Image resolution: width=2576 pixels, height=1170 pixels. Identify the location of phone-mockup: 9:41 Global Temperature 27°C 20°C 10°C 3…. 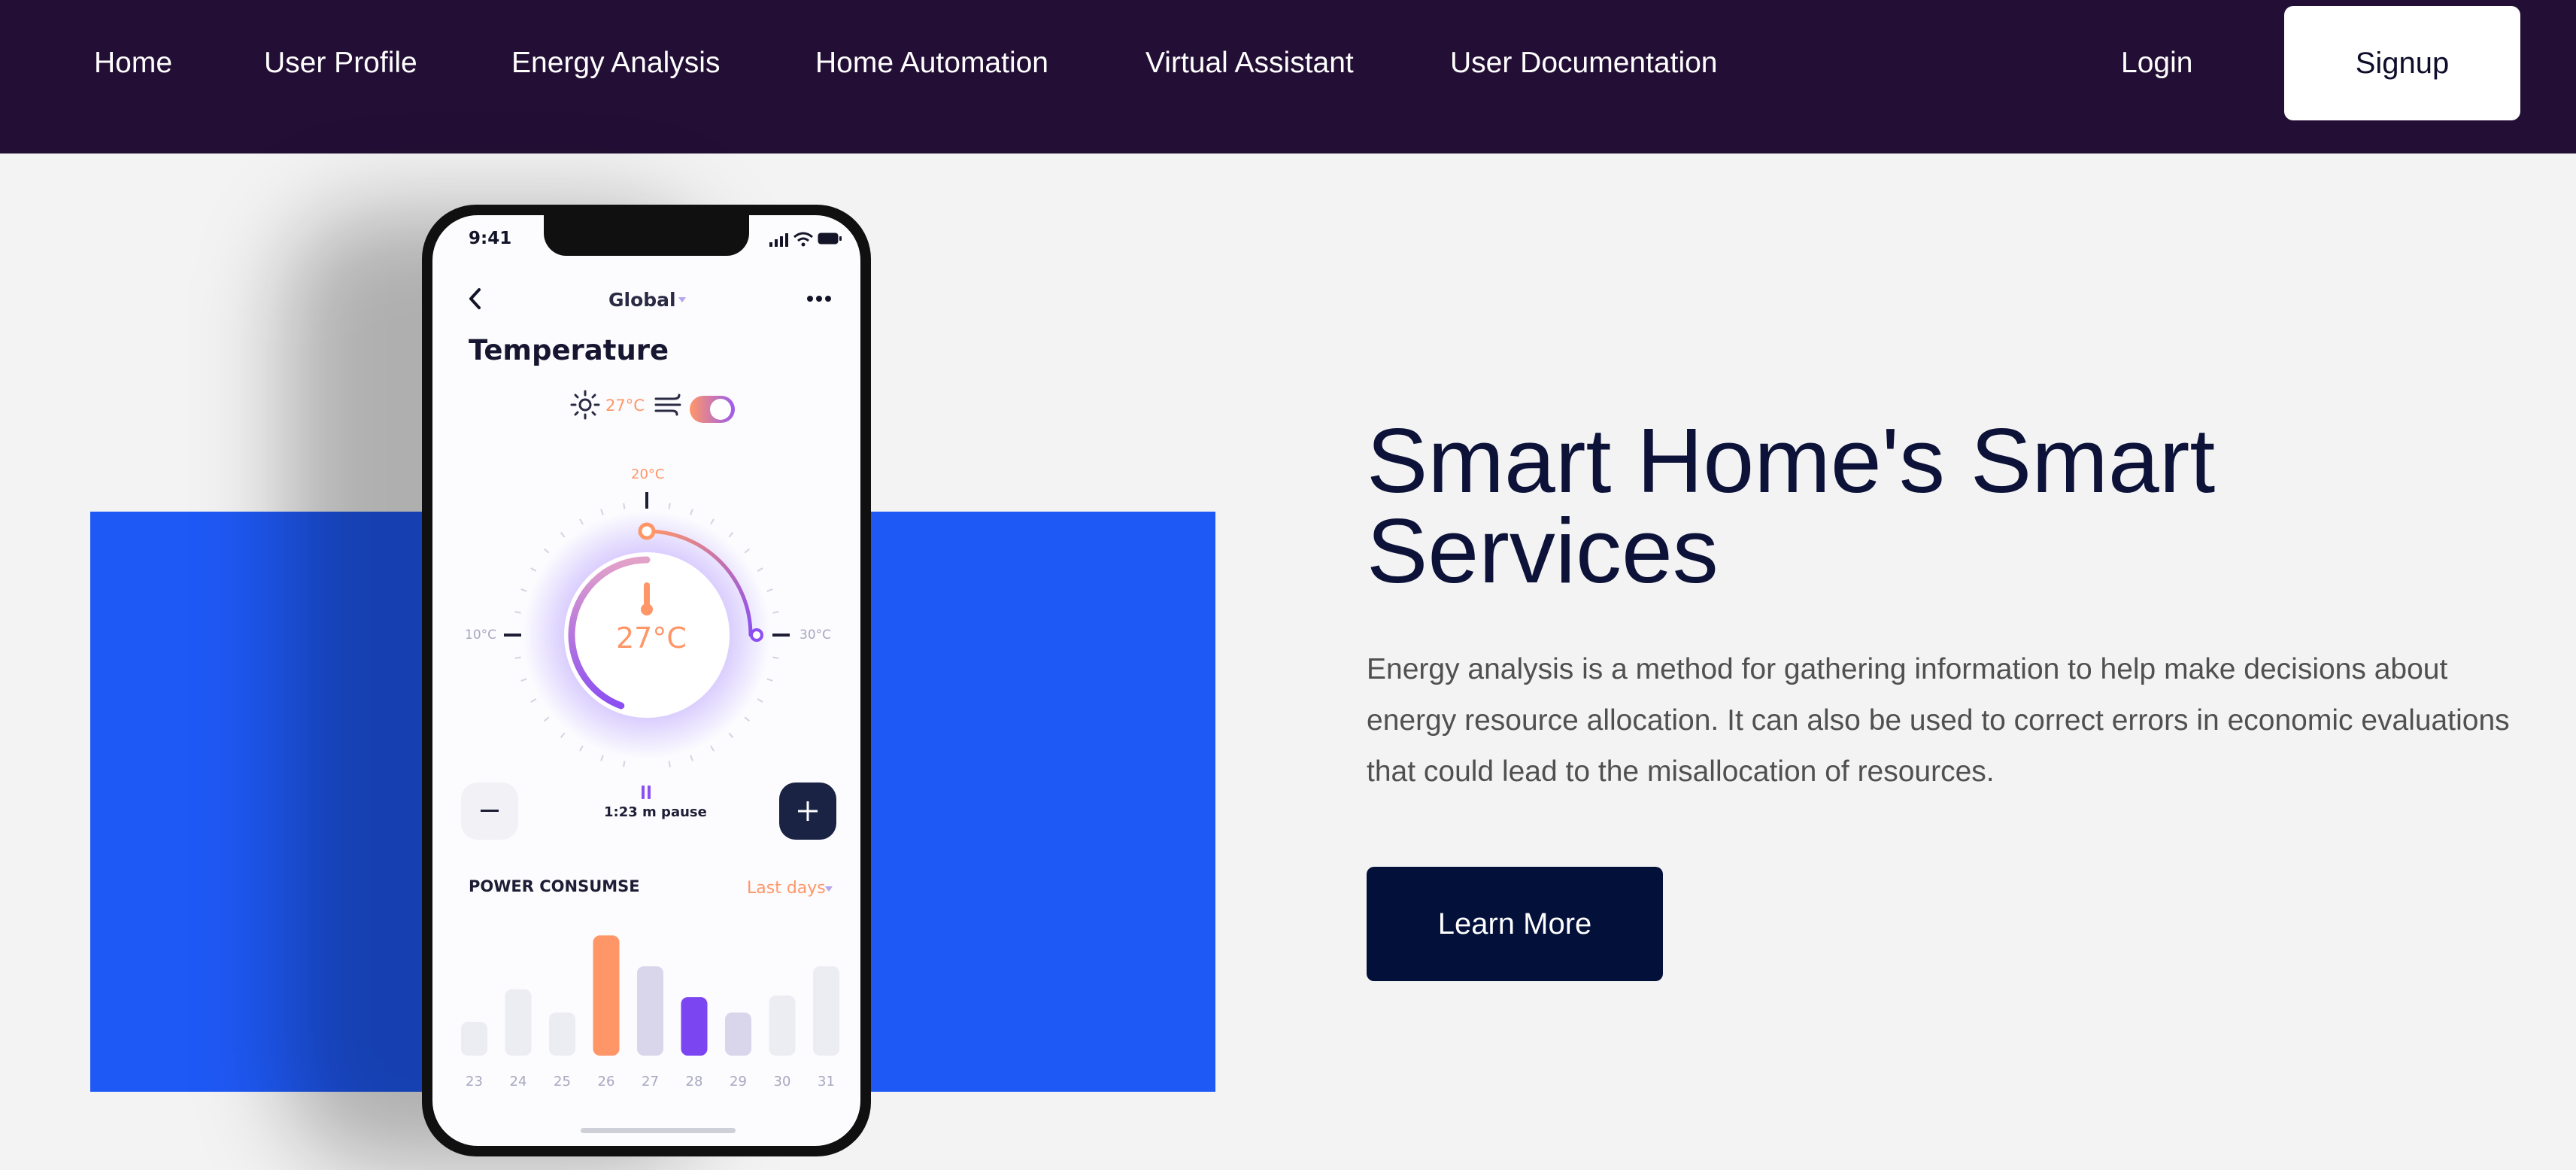
(646, 680).